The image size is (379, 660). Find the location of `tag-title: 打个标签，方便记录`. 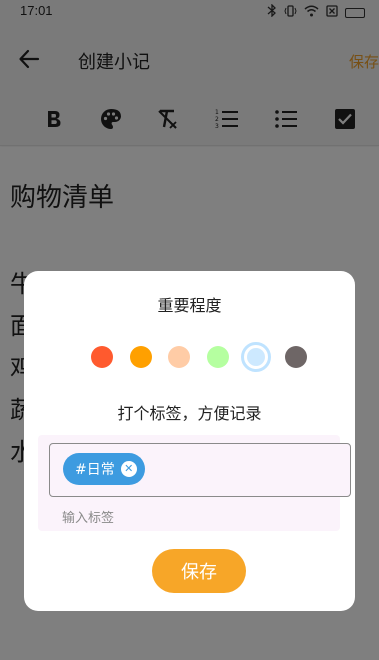

tag-title: 打个标签，方便记录 is located at coordinates (189, 413).